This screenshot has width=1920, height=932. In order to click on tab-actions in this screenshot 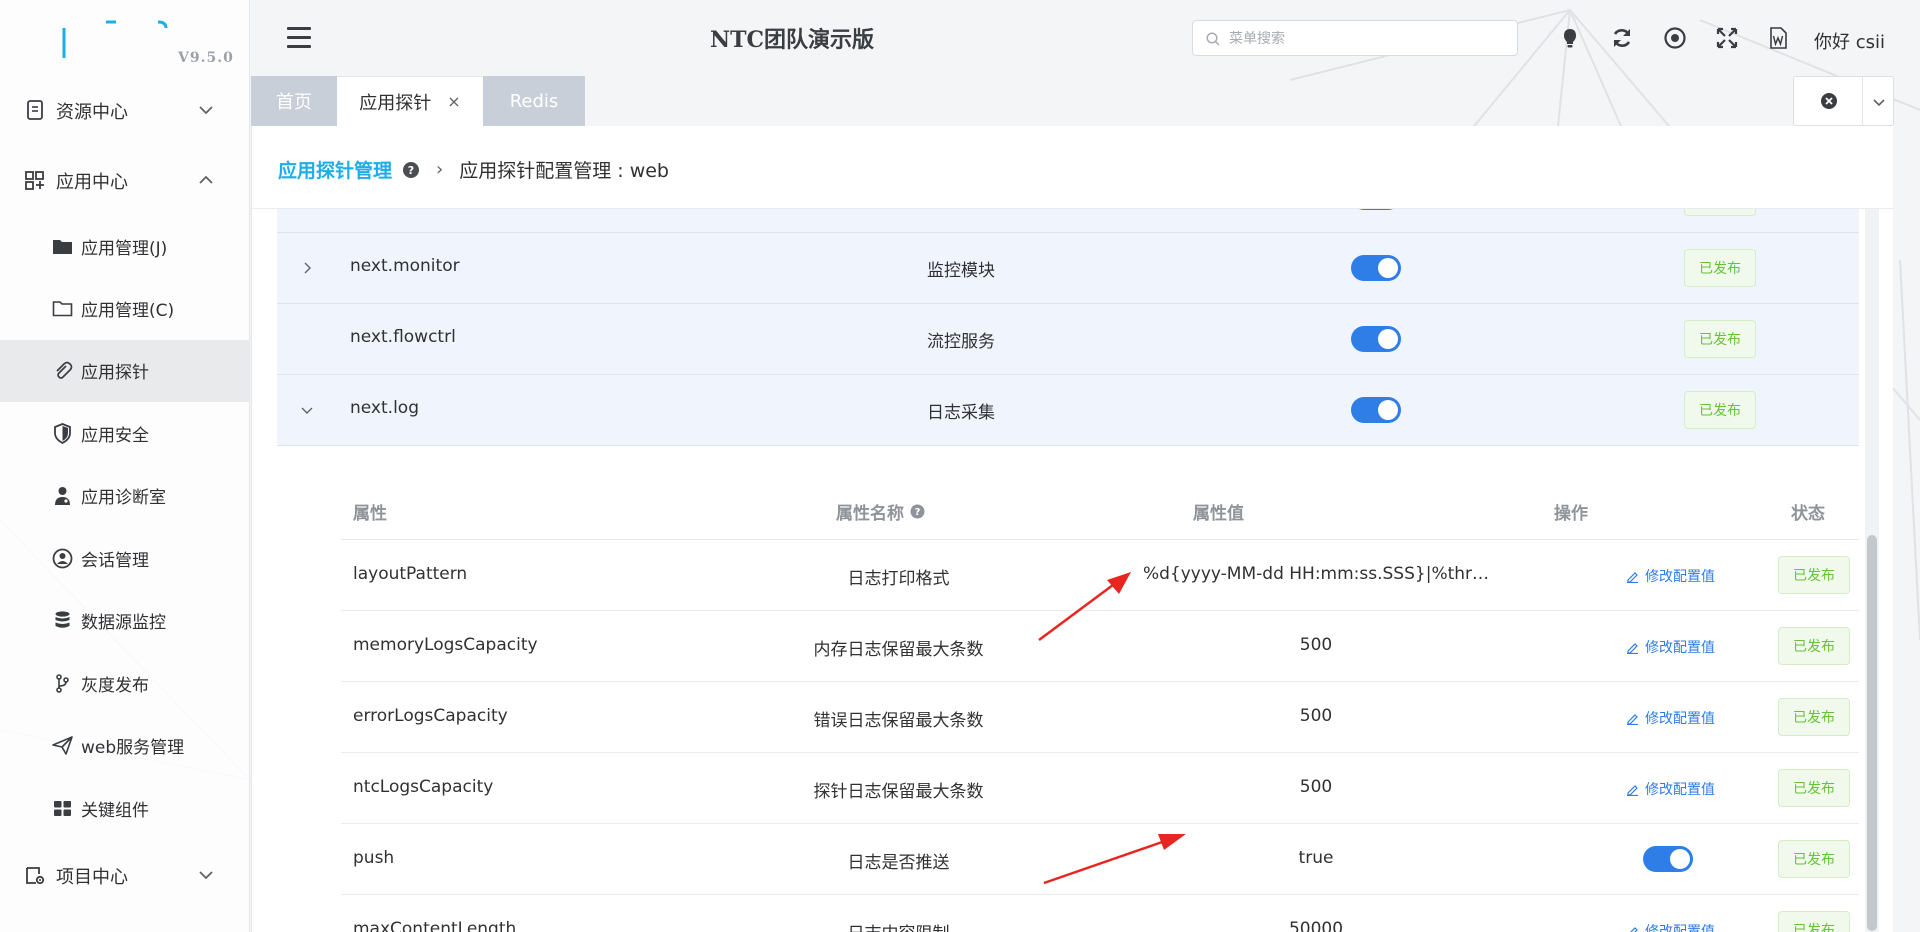, I will do `click(1843, 101)`.